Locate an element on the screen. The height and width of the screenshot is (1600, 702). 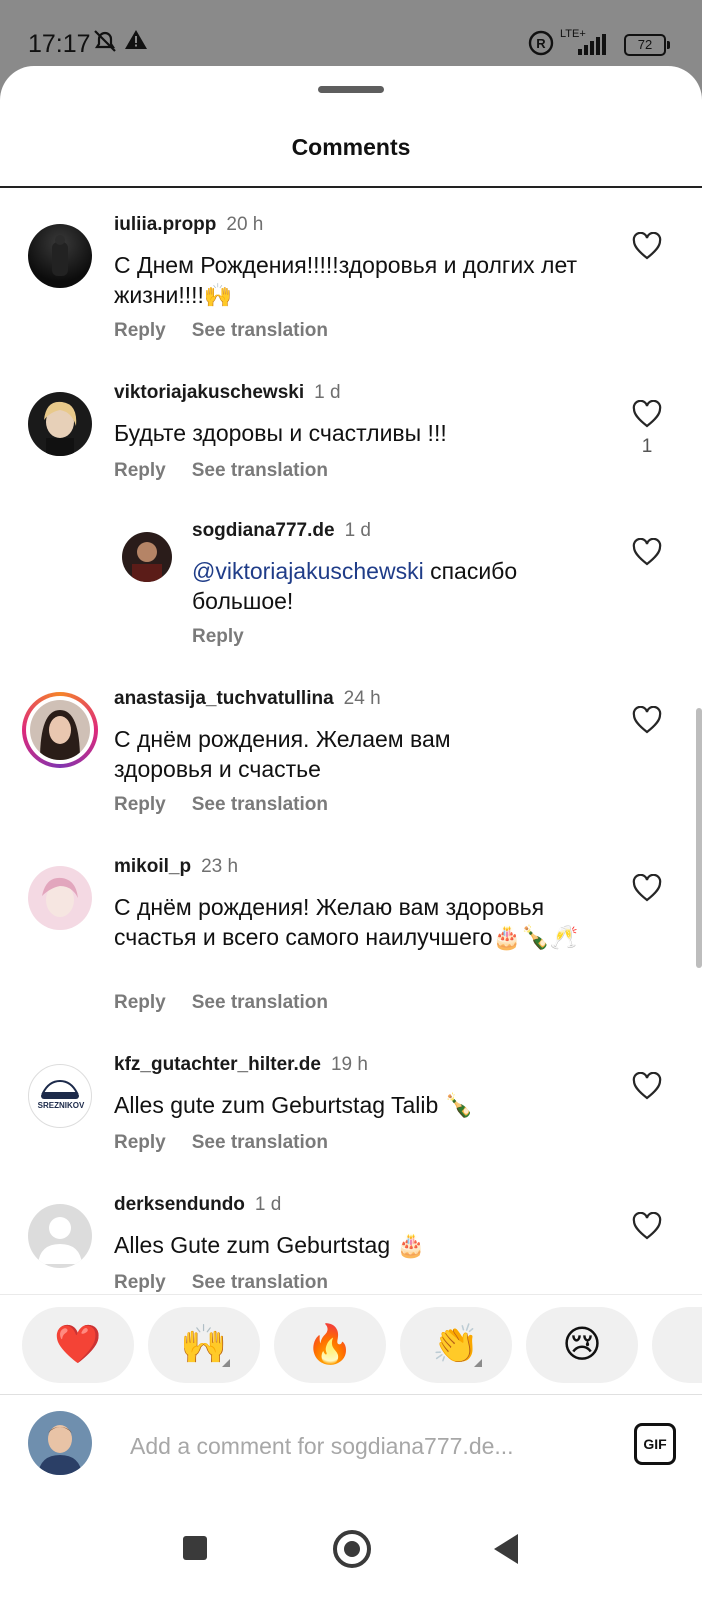
roaming-icon: R is located at coordinates (541, 43).